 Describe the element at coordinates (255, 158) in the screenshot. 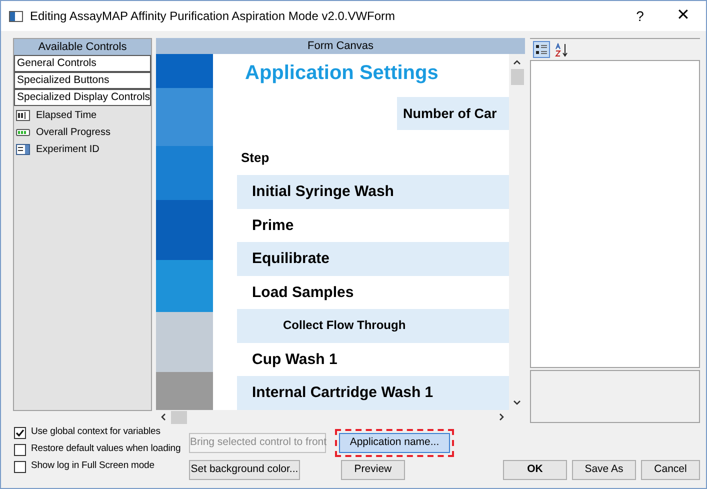

I see `step-header: Step` at that location.